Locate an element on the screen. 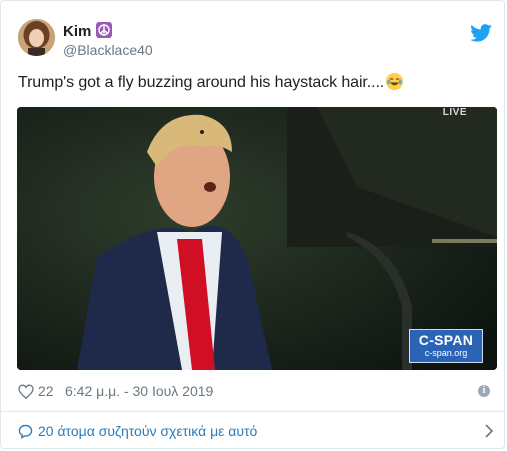  info-icon: i is located at coordinates (484, 391).